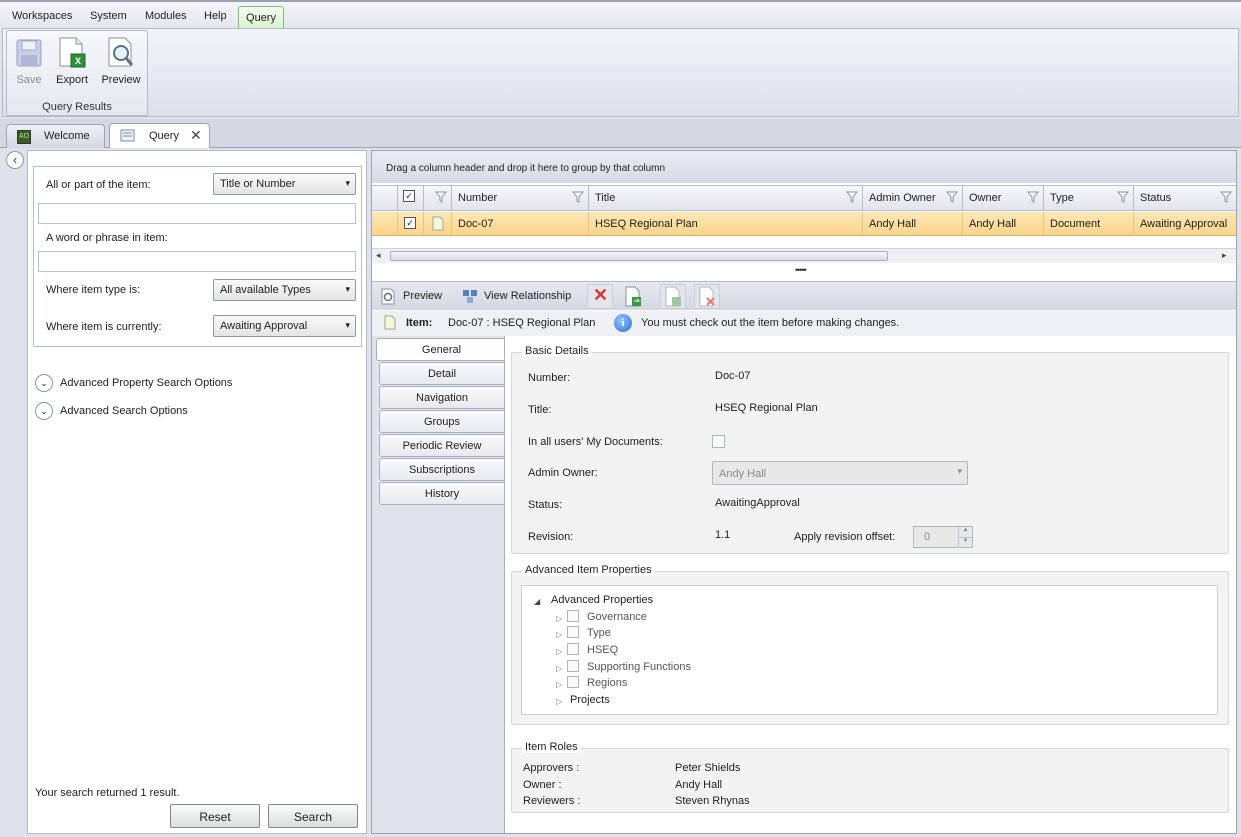  Describe the element at coordinates (602, 650) in the screenshot. I see `tree-item-hseq: HSEQ` at that location.